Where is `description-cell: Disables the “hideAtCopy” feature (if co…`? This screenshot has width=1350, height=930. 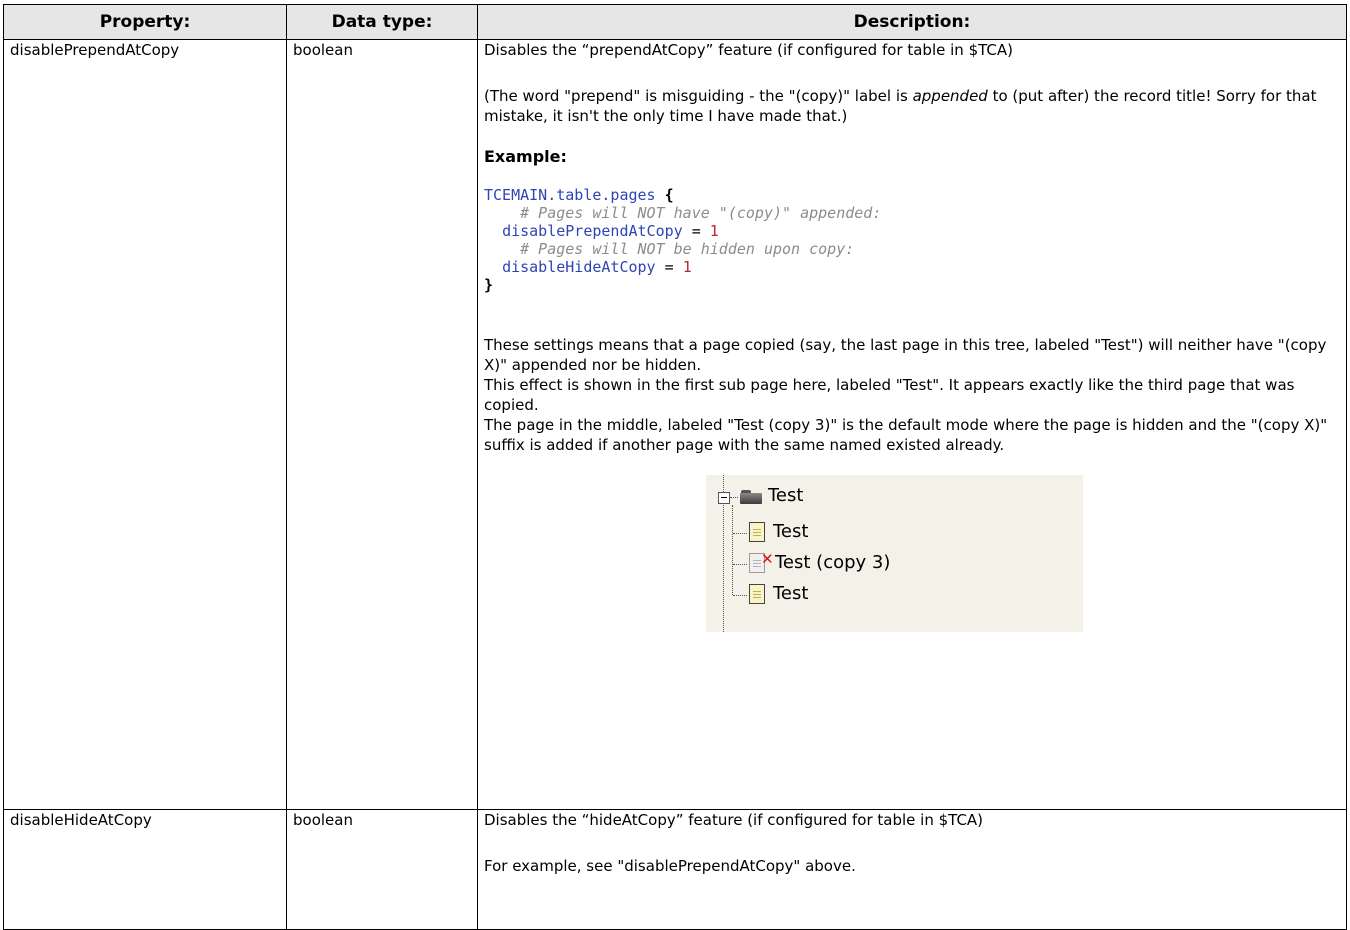 description-cell: Disables the “hideAtCopy” feature (if co… is located at coordinates (912, 869).